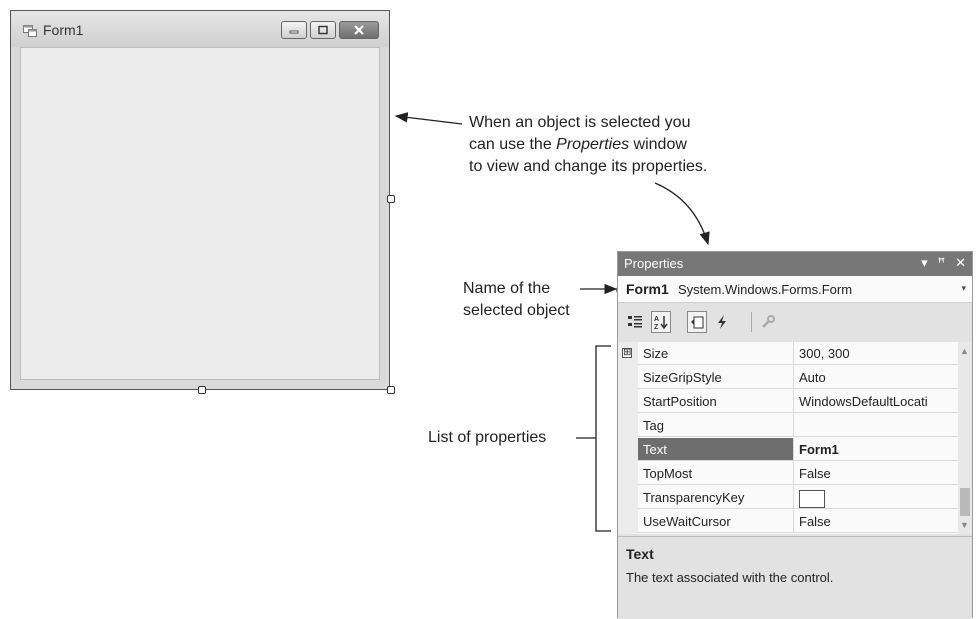 Image resolution: width=980 pixels, height=619 pixels. What do you see at coordinates (513, 144) in the screenshot?
I see `callout-text-part: can use the` at bounding box center [513, 144].